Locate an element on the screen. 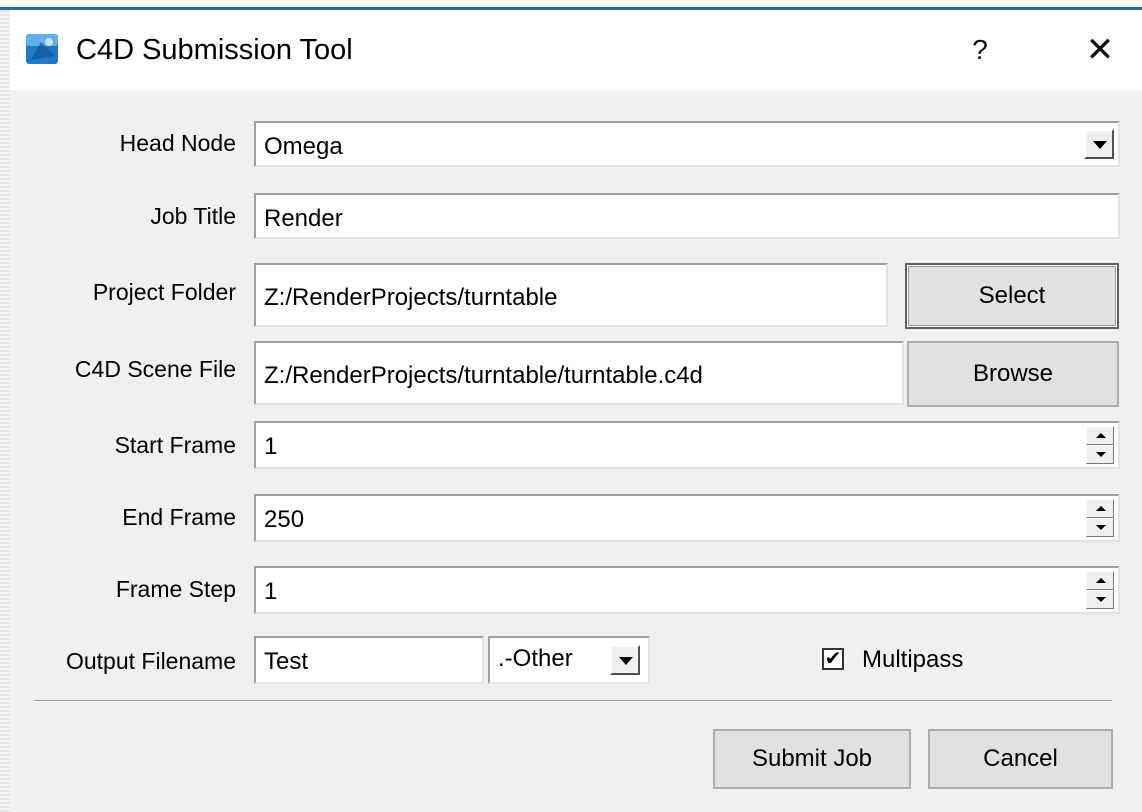 This screenshot has width=1142, height=812. frame-step-label: Frame Step is located at coordinates (175, 589).